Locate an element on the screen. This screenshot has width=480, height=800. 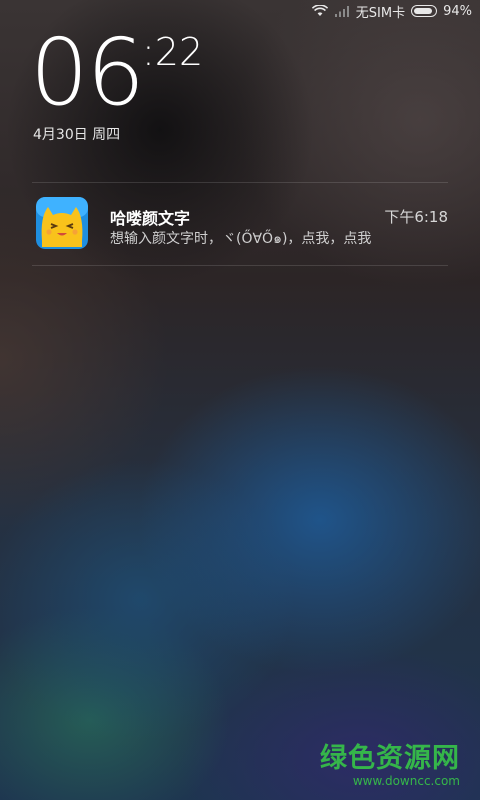
battery-icon is located at coordinates (424, 11).